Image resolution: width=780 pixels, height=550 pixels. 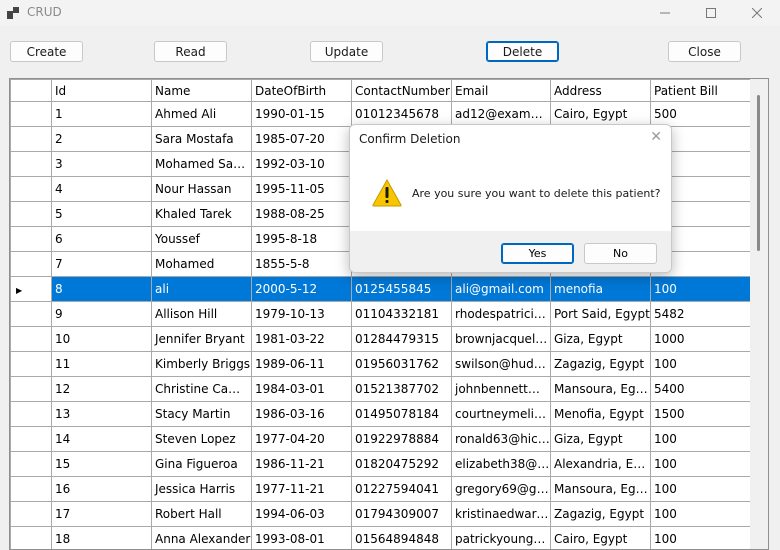 What do you see at coordinates (501, 414) in the screenshot?
I see `table-cell: courtneymelissa@example.com` at bounding box center [501, 414].